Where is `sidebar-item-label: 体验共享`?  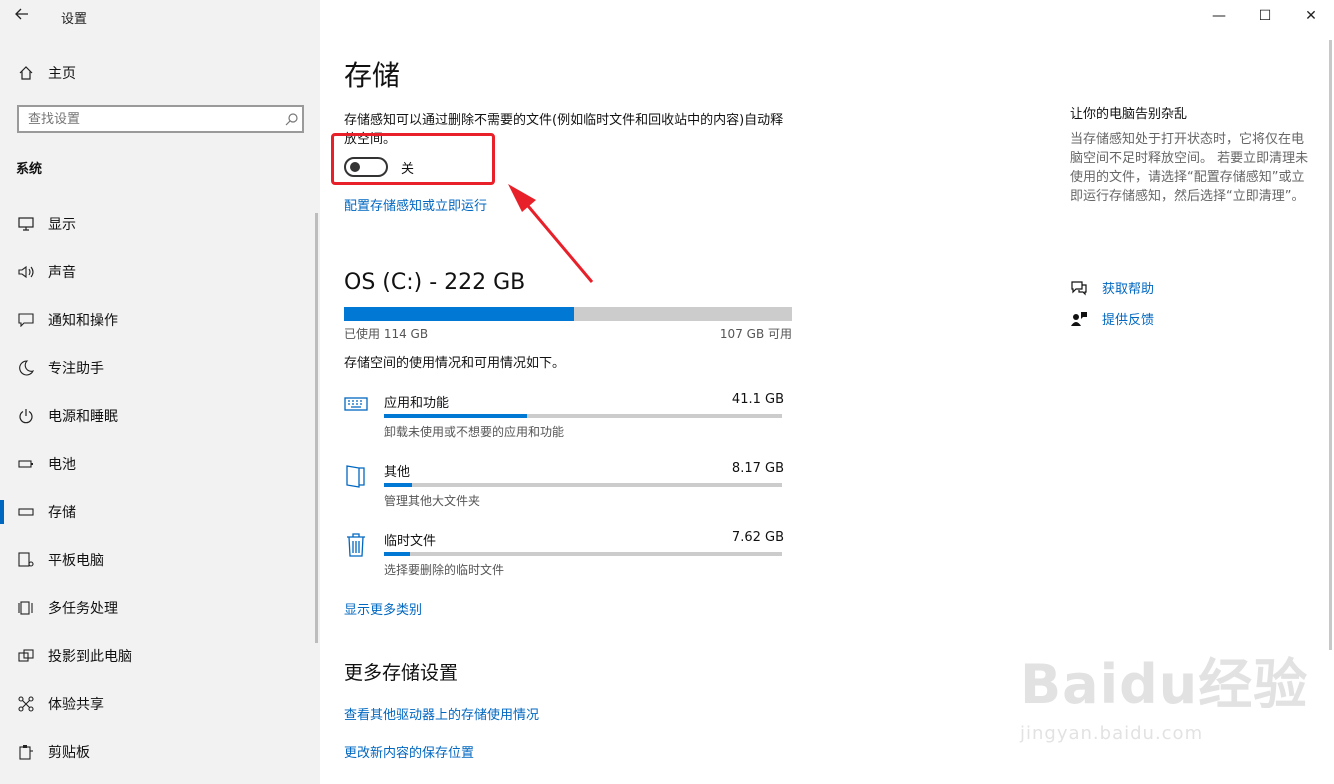 sidebar-item-label: 体验共享 is located at coordinates (76, 705).